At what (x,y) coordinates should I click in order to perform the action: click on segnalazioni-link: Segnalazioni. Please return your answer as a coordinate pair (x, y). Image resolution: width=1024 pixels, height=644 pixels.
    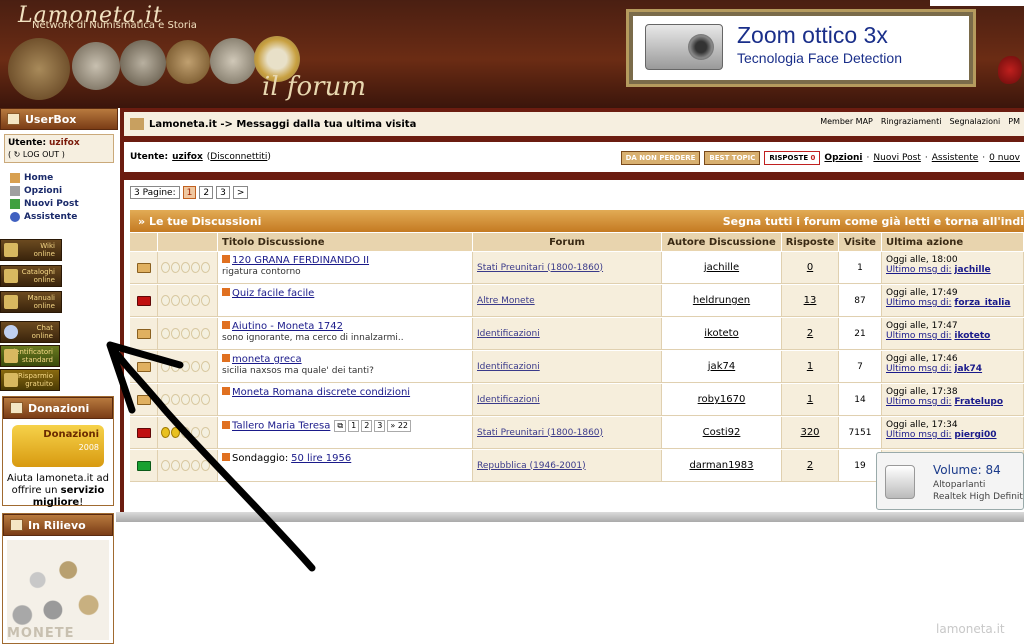
    Looking at the image, I should click on (974, 121).